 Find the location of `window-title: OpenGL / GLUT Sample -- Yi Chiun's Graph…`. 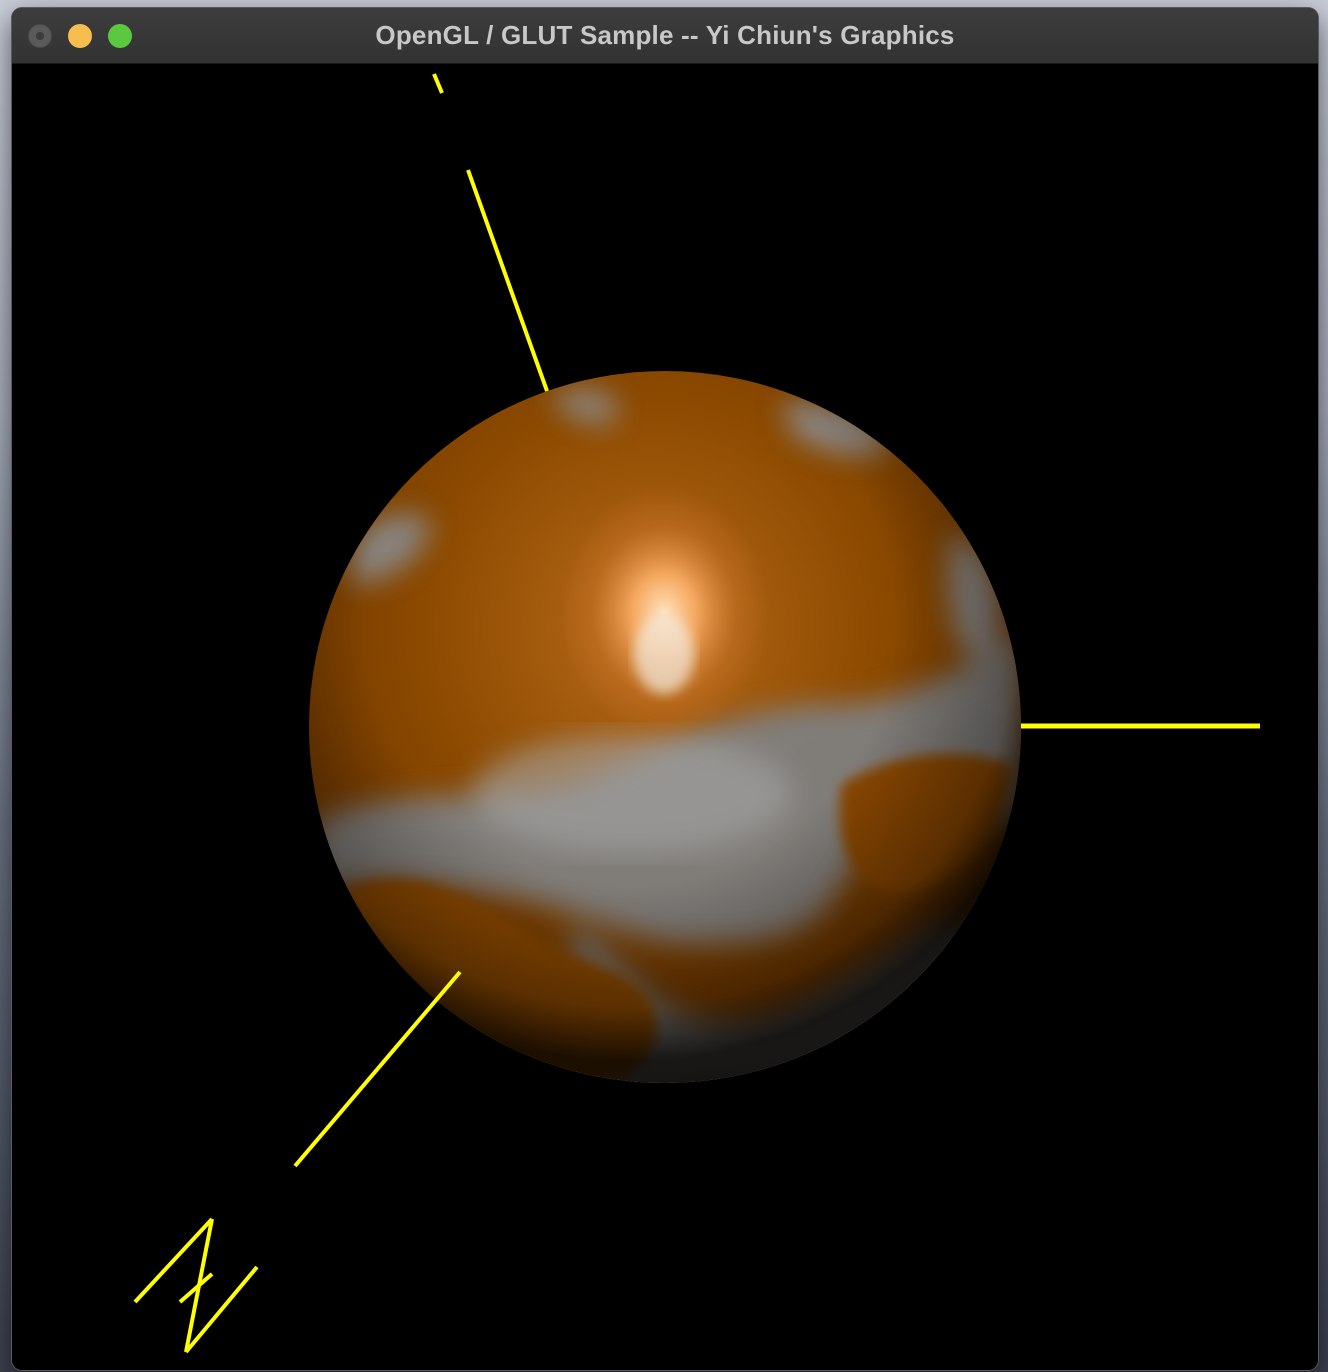

window-title: OpenGL / GLUT Sample -- Yi Chiun's Graph… is located at coordinates (665, 35).